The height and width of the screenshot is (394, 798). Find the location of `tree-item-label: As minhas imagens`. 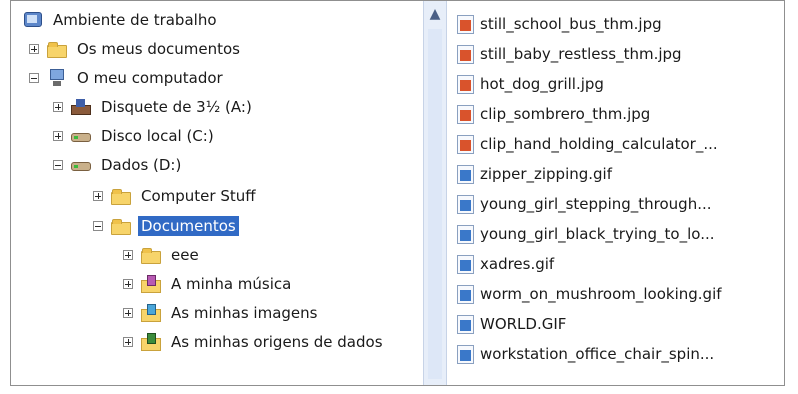

tree-item-label: As minhas imagens is located at coordinates (244, 313).